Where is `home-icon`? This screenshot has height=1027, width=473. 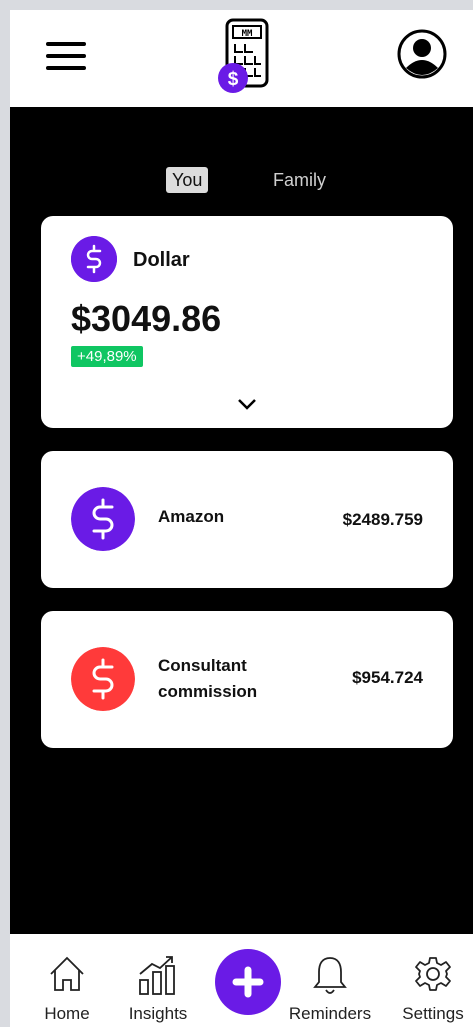 home-icon is located at coordinates (67, 973).